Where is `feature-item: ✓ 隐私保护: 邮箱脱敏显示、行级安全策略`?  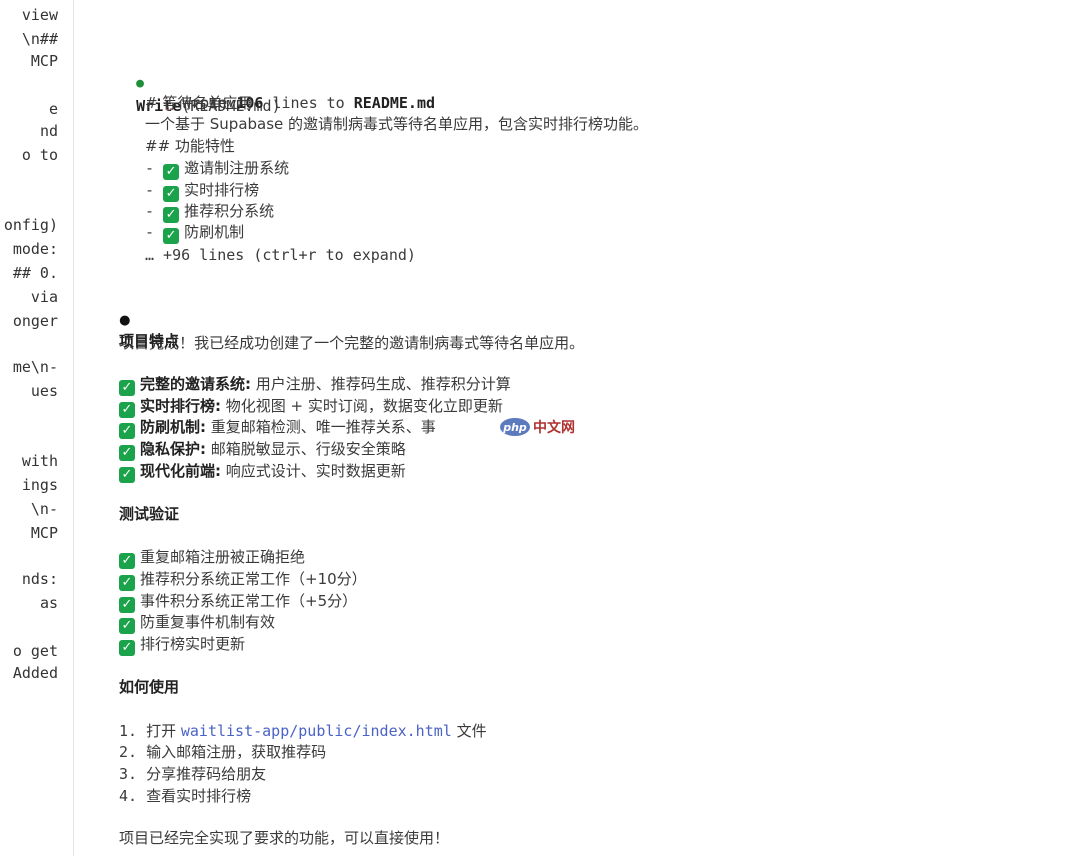 feature-item: ✓ 隐私保护: 邮箱脱敏显示、行级安全策略 is located at coordinates (262, 449).